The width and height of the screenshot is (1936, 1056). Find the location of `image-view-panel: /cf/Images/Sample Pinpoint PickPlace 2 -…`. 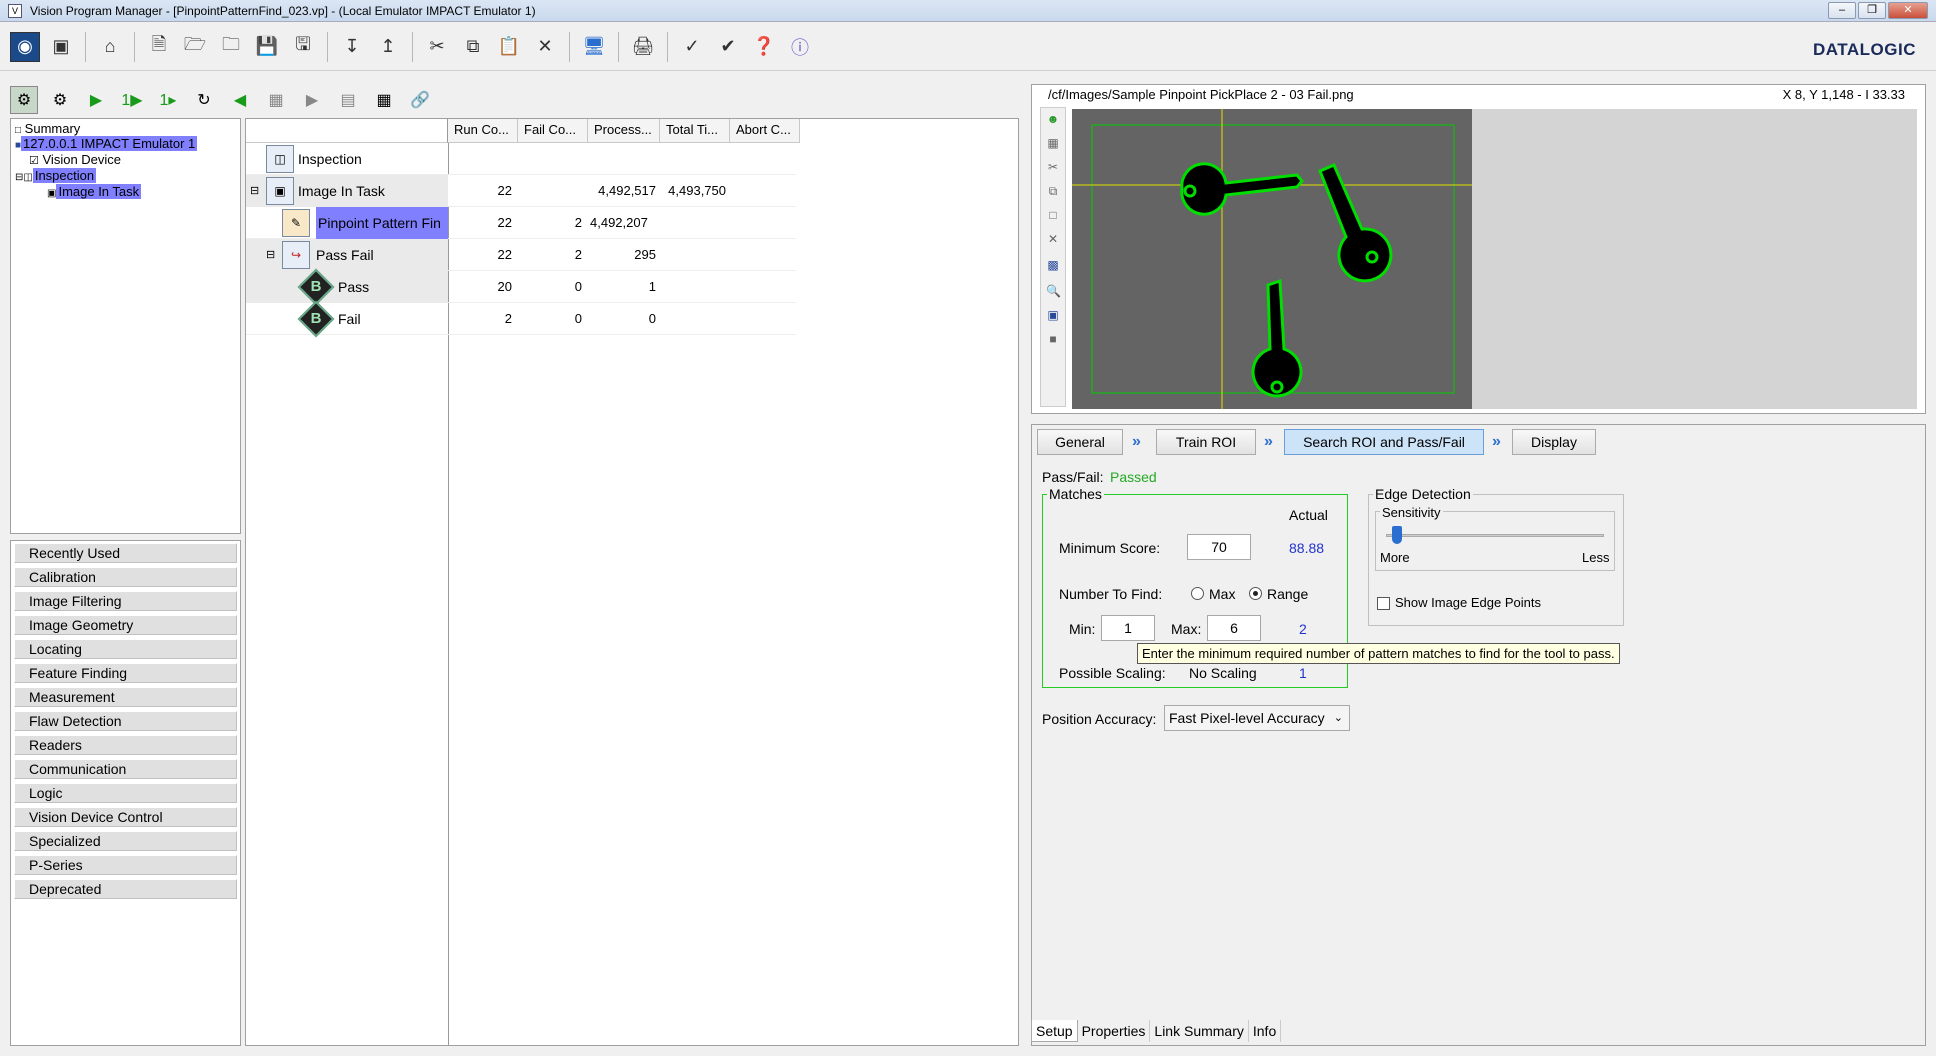

image-view-panel: /cf/Images/Sample Pinpoint PickPlace 2 -… is located at coordinates (1478, 249).